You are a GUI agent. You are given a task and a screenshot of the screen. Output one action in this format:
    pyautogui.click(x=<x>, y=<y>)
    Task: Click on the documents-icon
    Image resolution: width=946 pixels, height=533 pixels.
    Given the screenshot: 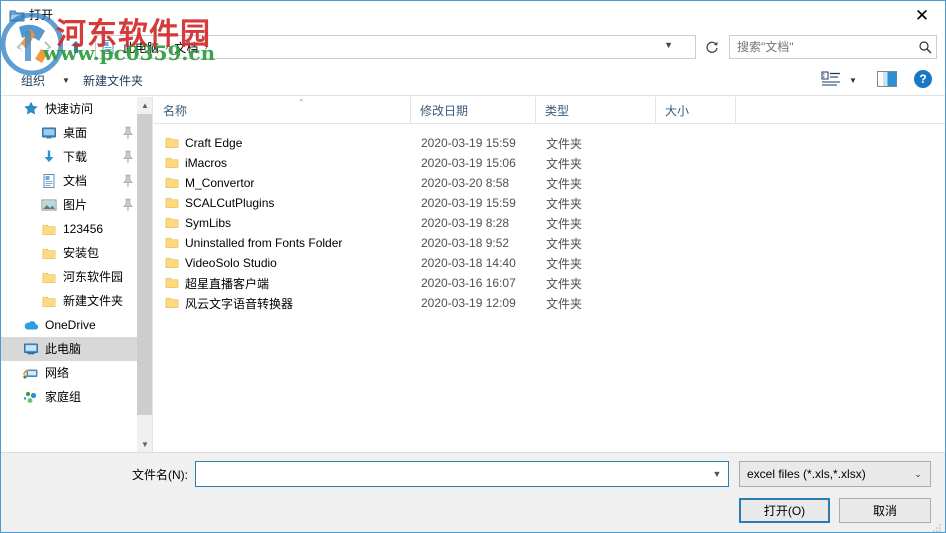 What is the action you would take?
    pyautogui.click(x=49, y=181)
    